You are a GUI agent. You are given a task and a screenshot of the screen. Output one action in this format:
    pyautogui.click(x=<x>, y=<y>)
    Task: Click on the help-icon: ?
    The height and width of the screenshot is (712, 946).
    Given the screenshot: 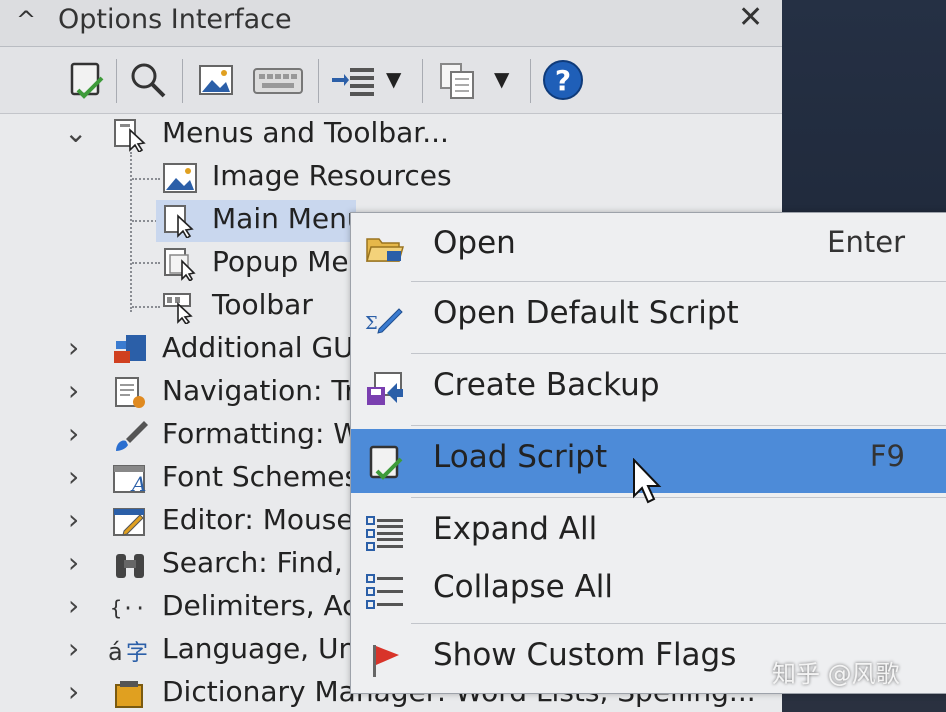 What is the action you would take?
    pyautogui.click(x=563, y=80)
    